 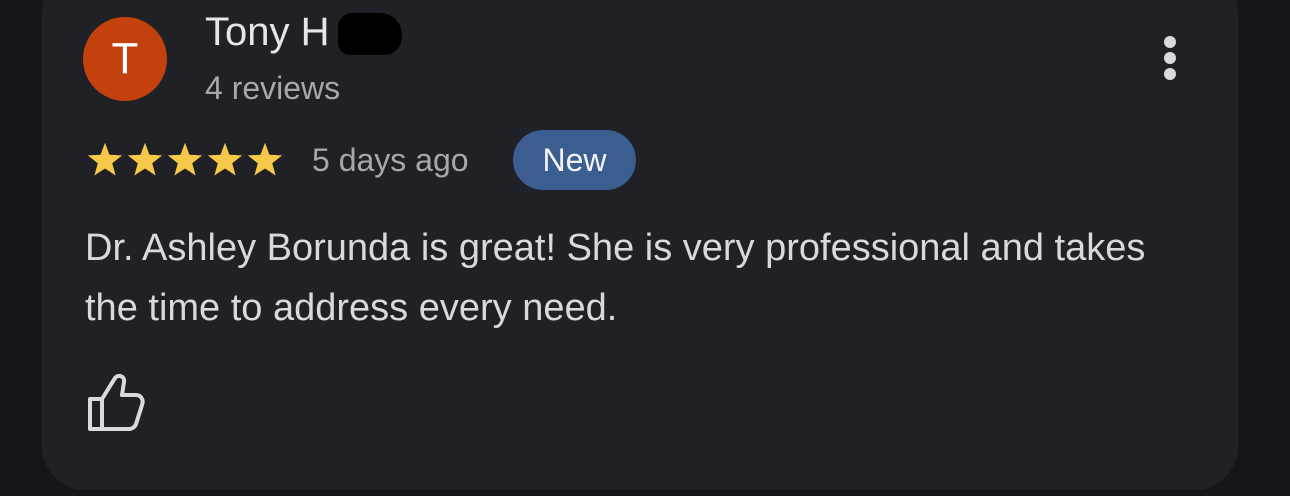 What do you see at coordinates (370, 34) in the screenshot?
I see `redaction-mark` at bounding box center [370, 34].